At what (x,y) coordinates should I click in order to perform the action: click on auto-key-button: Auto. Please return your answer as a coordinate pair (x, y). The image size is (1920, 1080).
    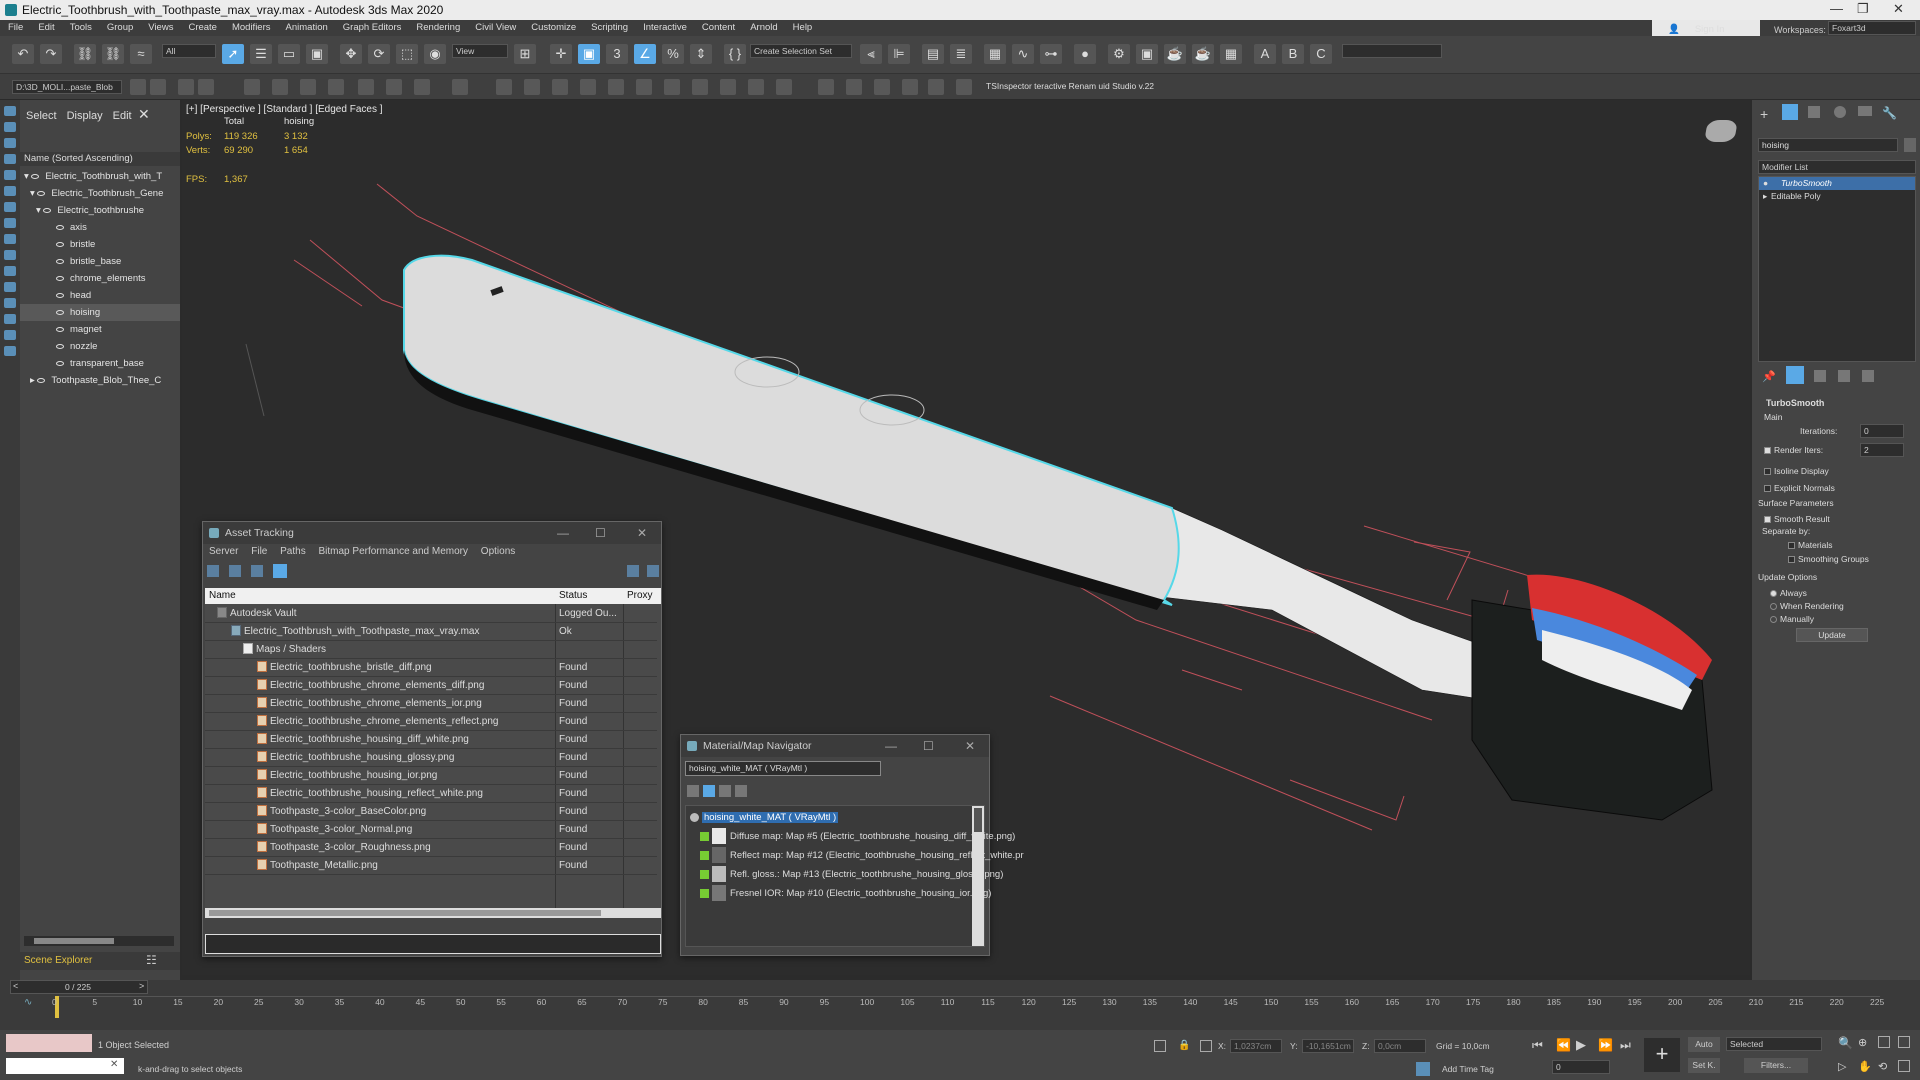
    Looking at the image, I should click on (1704, 1044).